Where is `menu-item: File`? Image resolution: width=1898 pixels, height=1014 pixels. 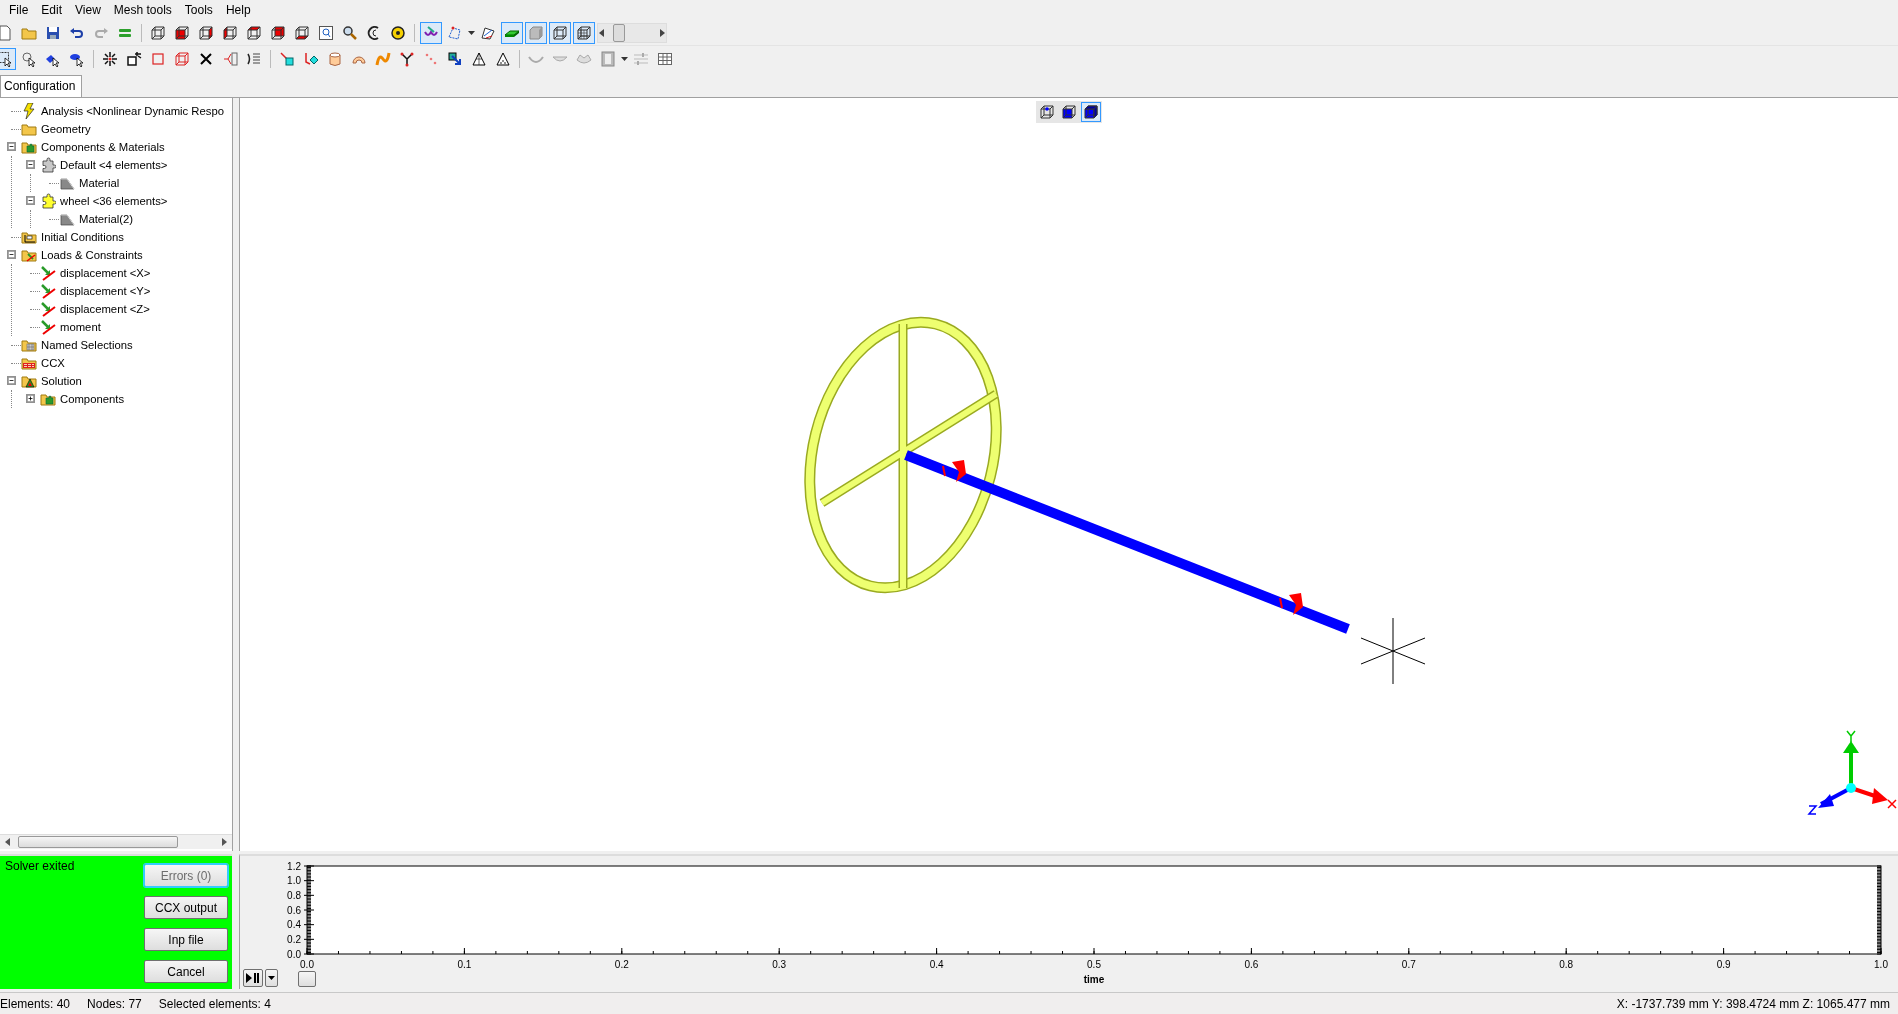 menu-item: File is located at coordinates (20, 10).